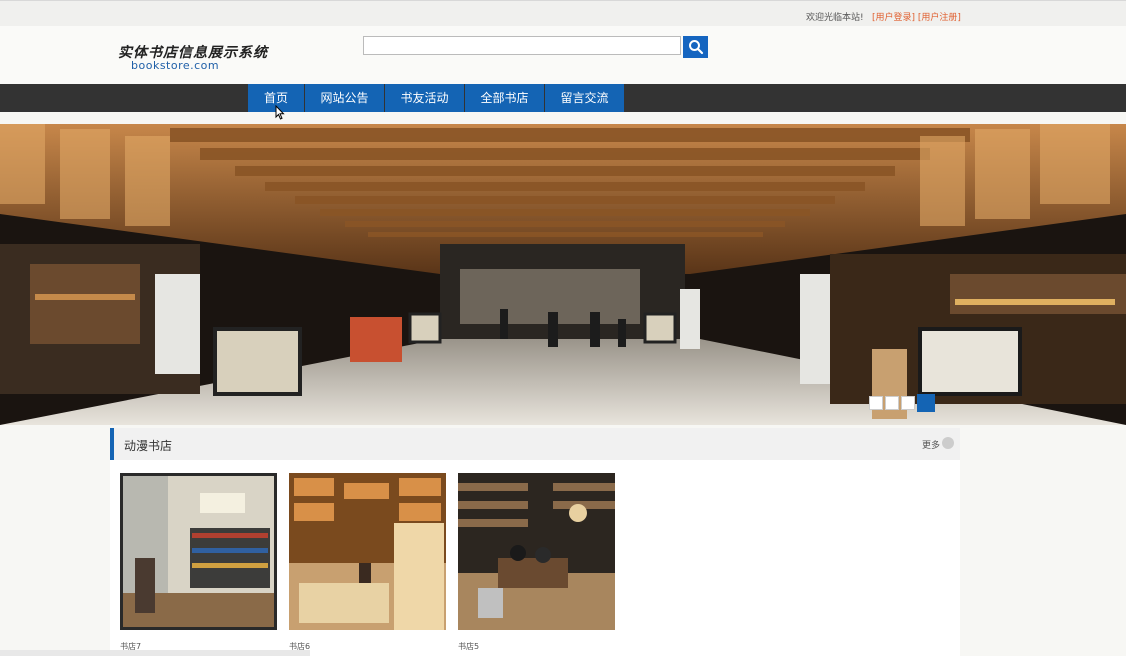 This screenshot has width=1126, height=656. I want to click on search-input, so click(522, 45).